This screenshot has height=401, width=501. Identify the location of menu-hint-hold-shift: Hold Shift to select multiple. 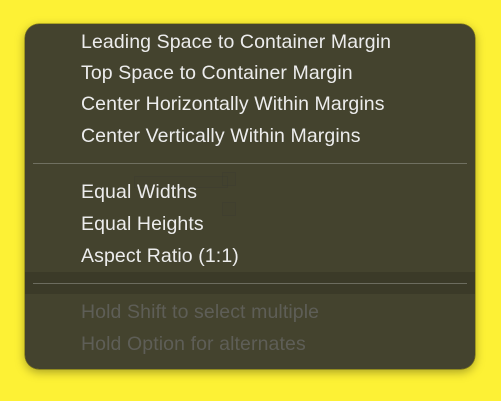
(200, 312).